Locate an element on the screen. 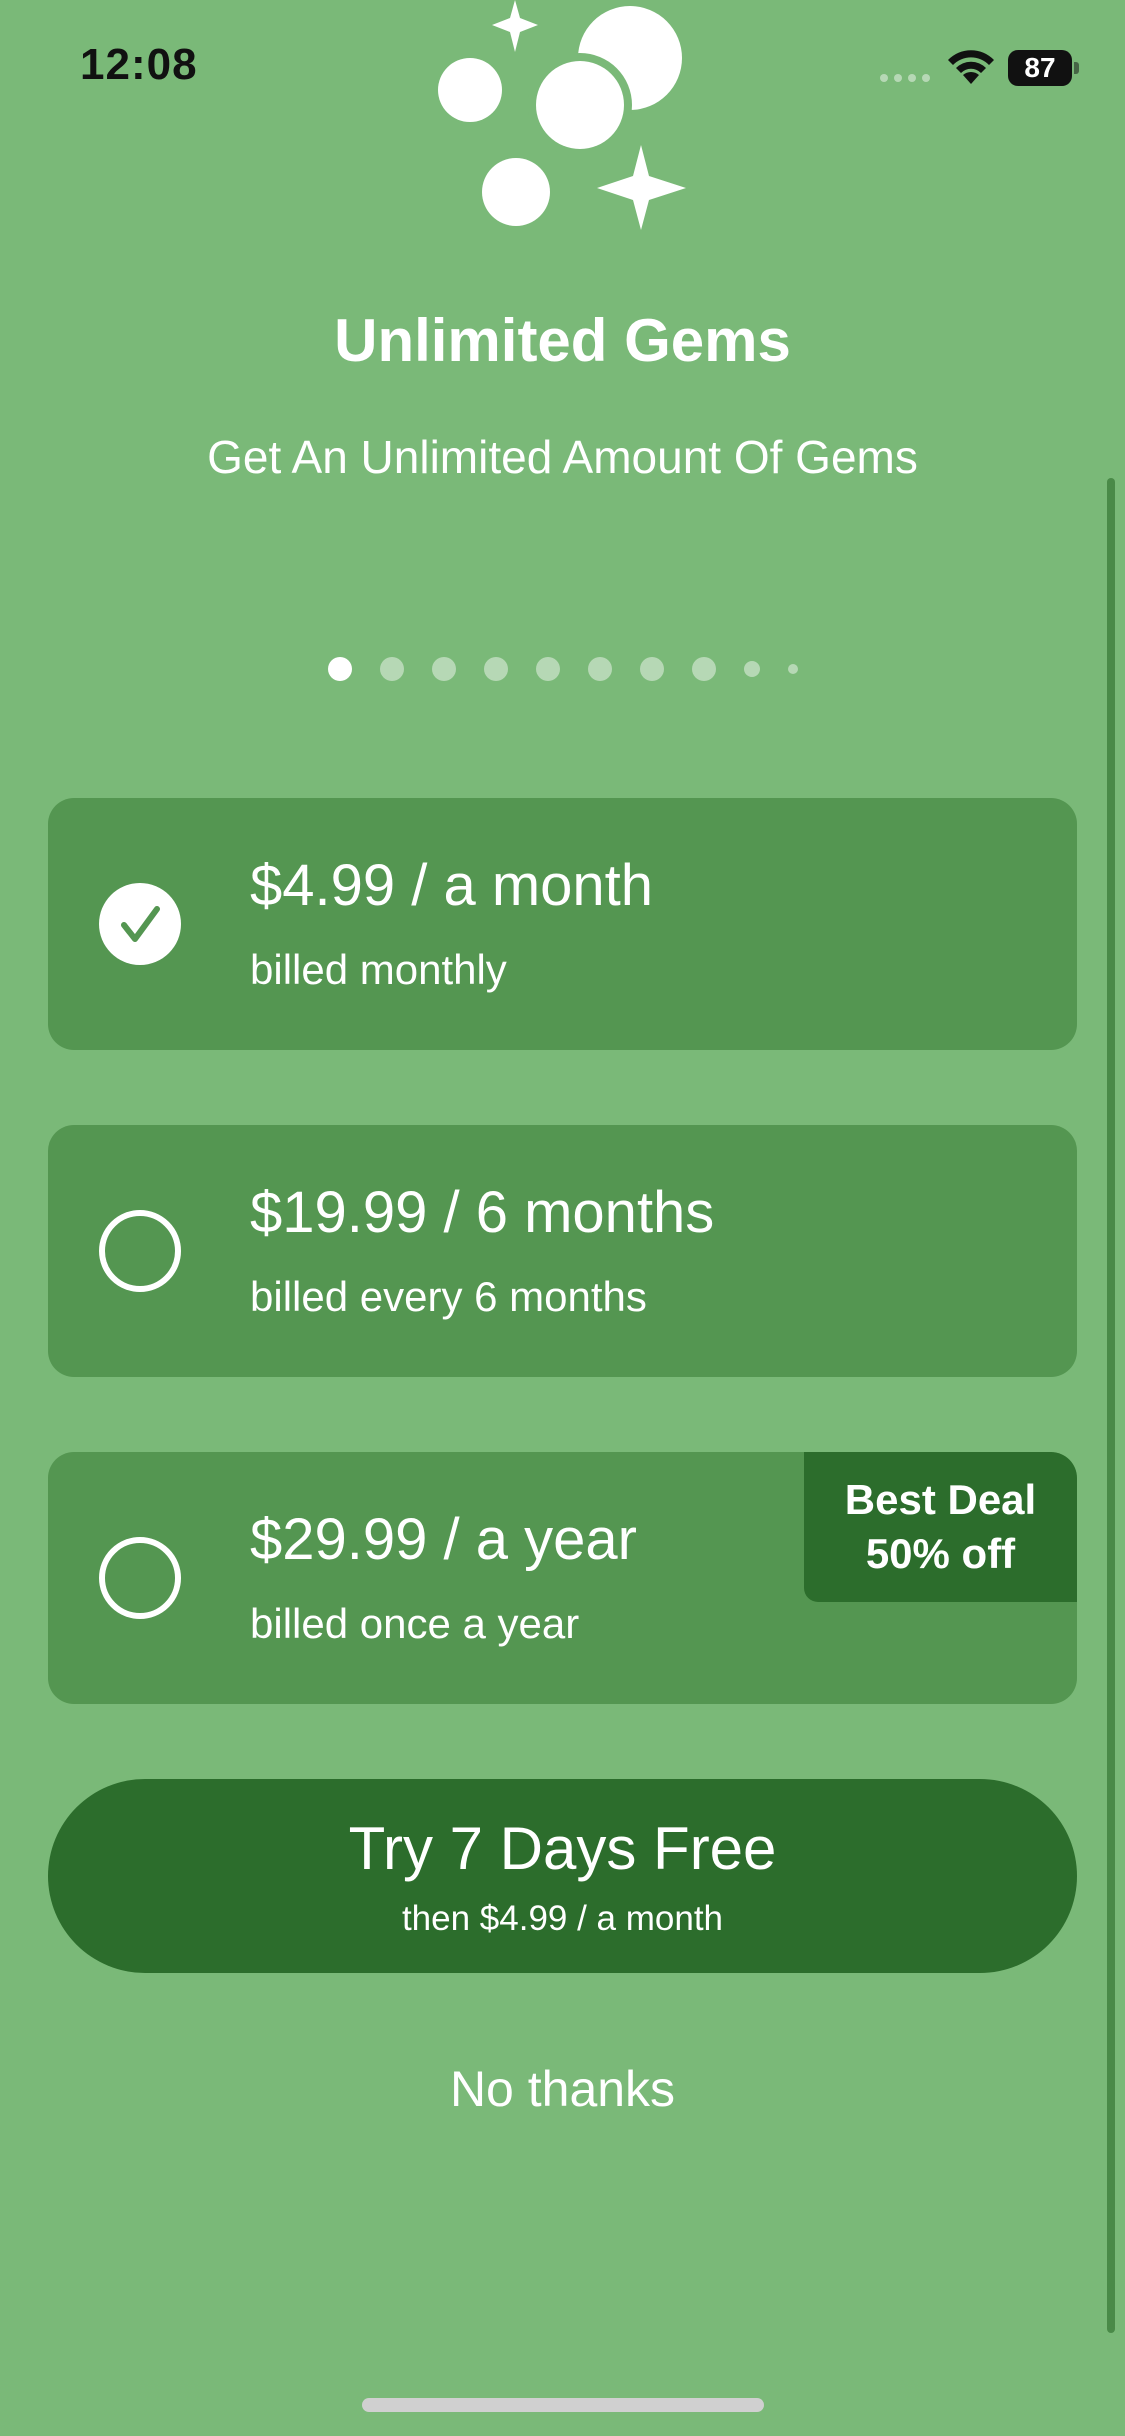 The height and width of the screenshot is (2436, 1125). plan-price: $29.99 / a year is located at coordinates (443, 1539).